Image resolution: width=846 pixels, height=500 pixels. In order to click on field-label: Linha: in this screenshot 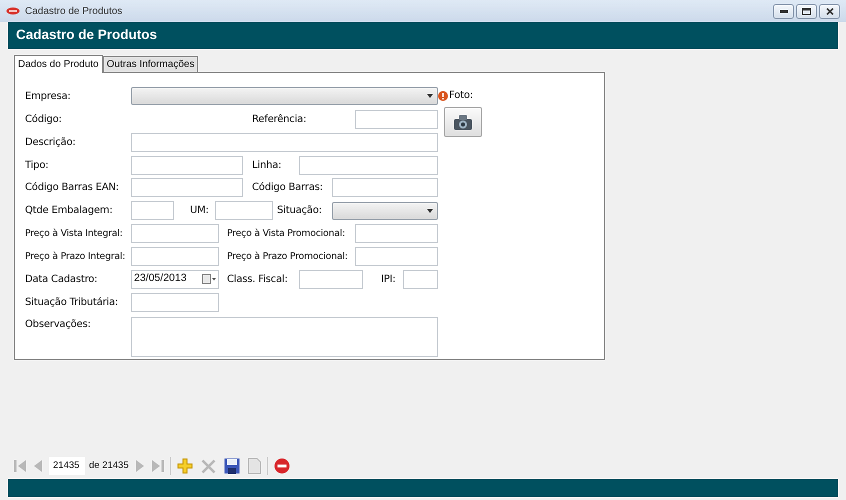, I will do `click(267, 165)`.